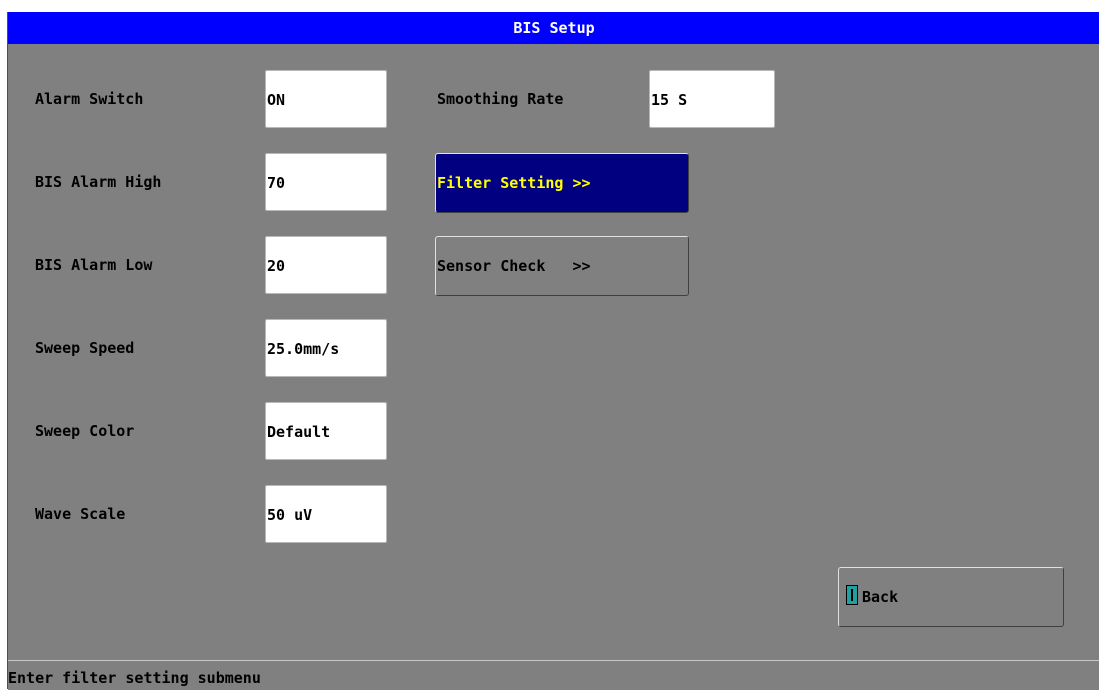 The image size is (1099, 695). Describe the element at coordinates (951, 597) in the screenshot. I see `back-button: Back` at that location.